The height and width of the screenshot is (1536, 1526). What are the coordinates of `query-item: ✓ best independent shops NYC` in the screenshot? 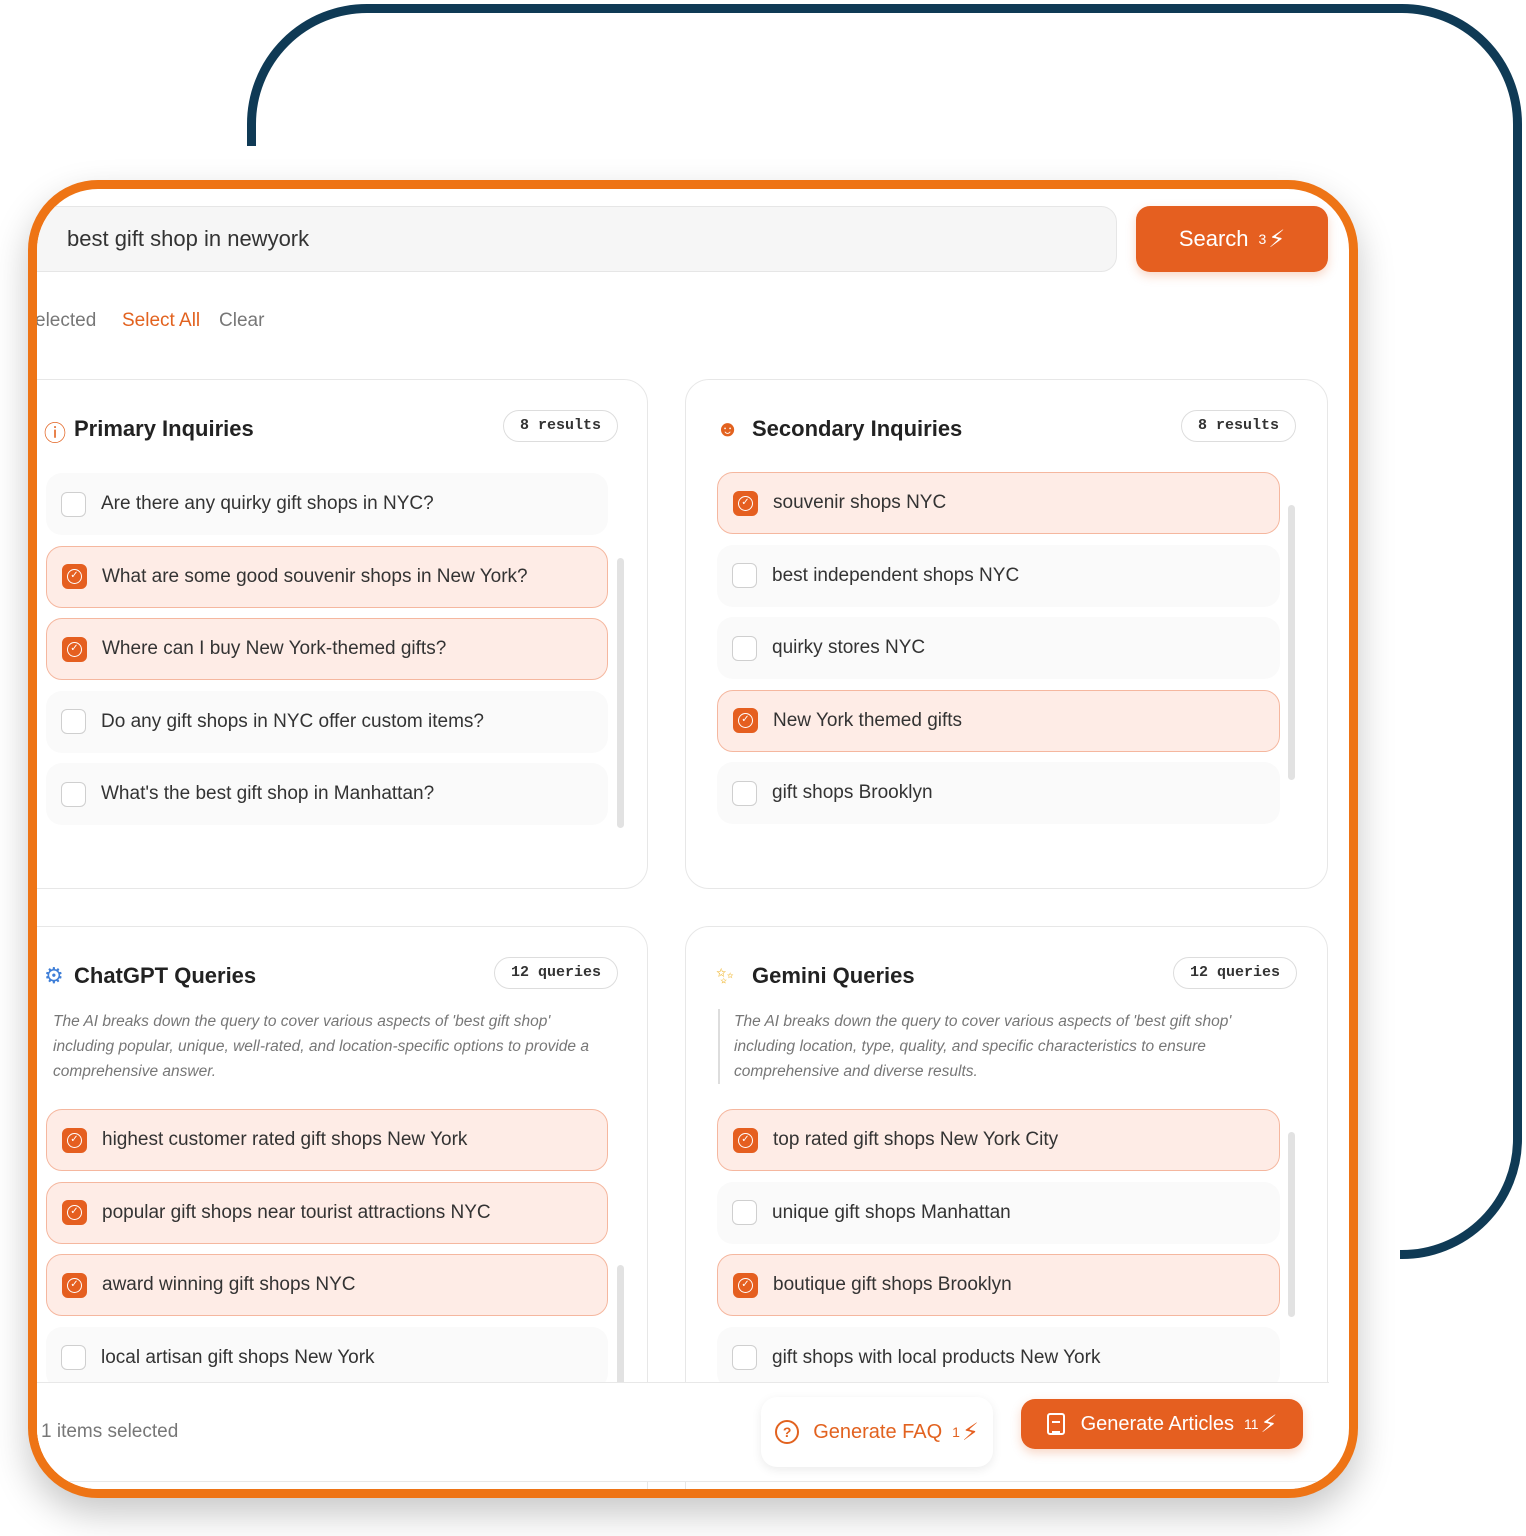 It's located at (998, 575).